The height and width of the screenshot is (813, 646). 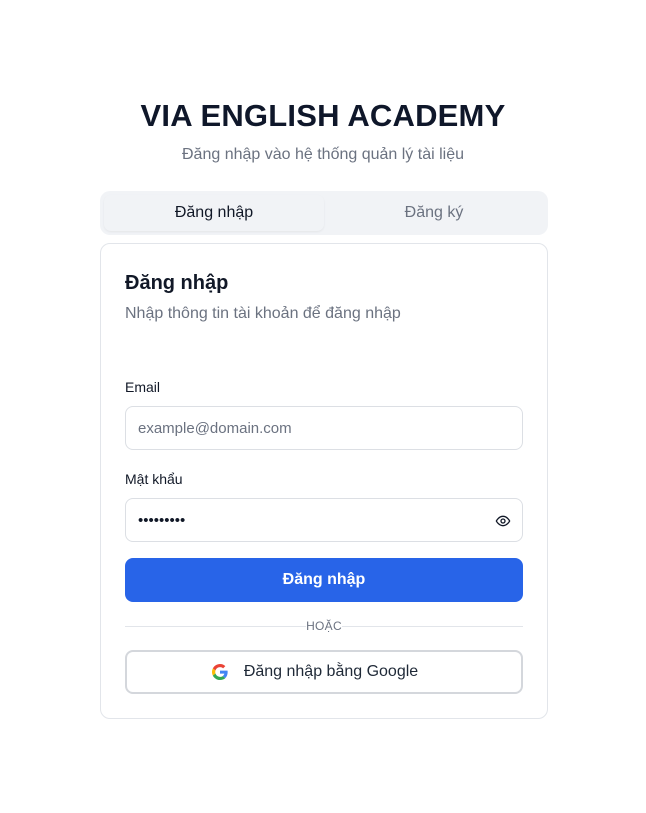 I want to click on google-login-button: Đăng nhập bằng Google, so click(x=324, y=672).